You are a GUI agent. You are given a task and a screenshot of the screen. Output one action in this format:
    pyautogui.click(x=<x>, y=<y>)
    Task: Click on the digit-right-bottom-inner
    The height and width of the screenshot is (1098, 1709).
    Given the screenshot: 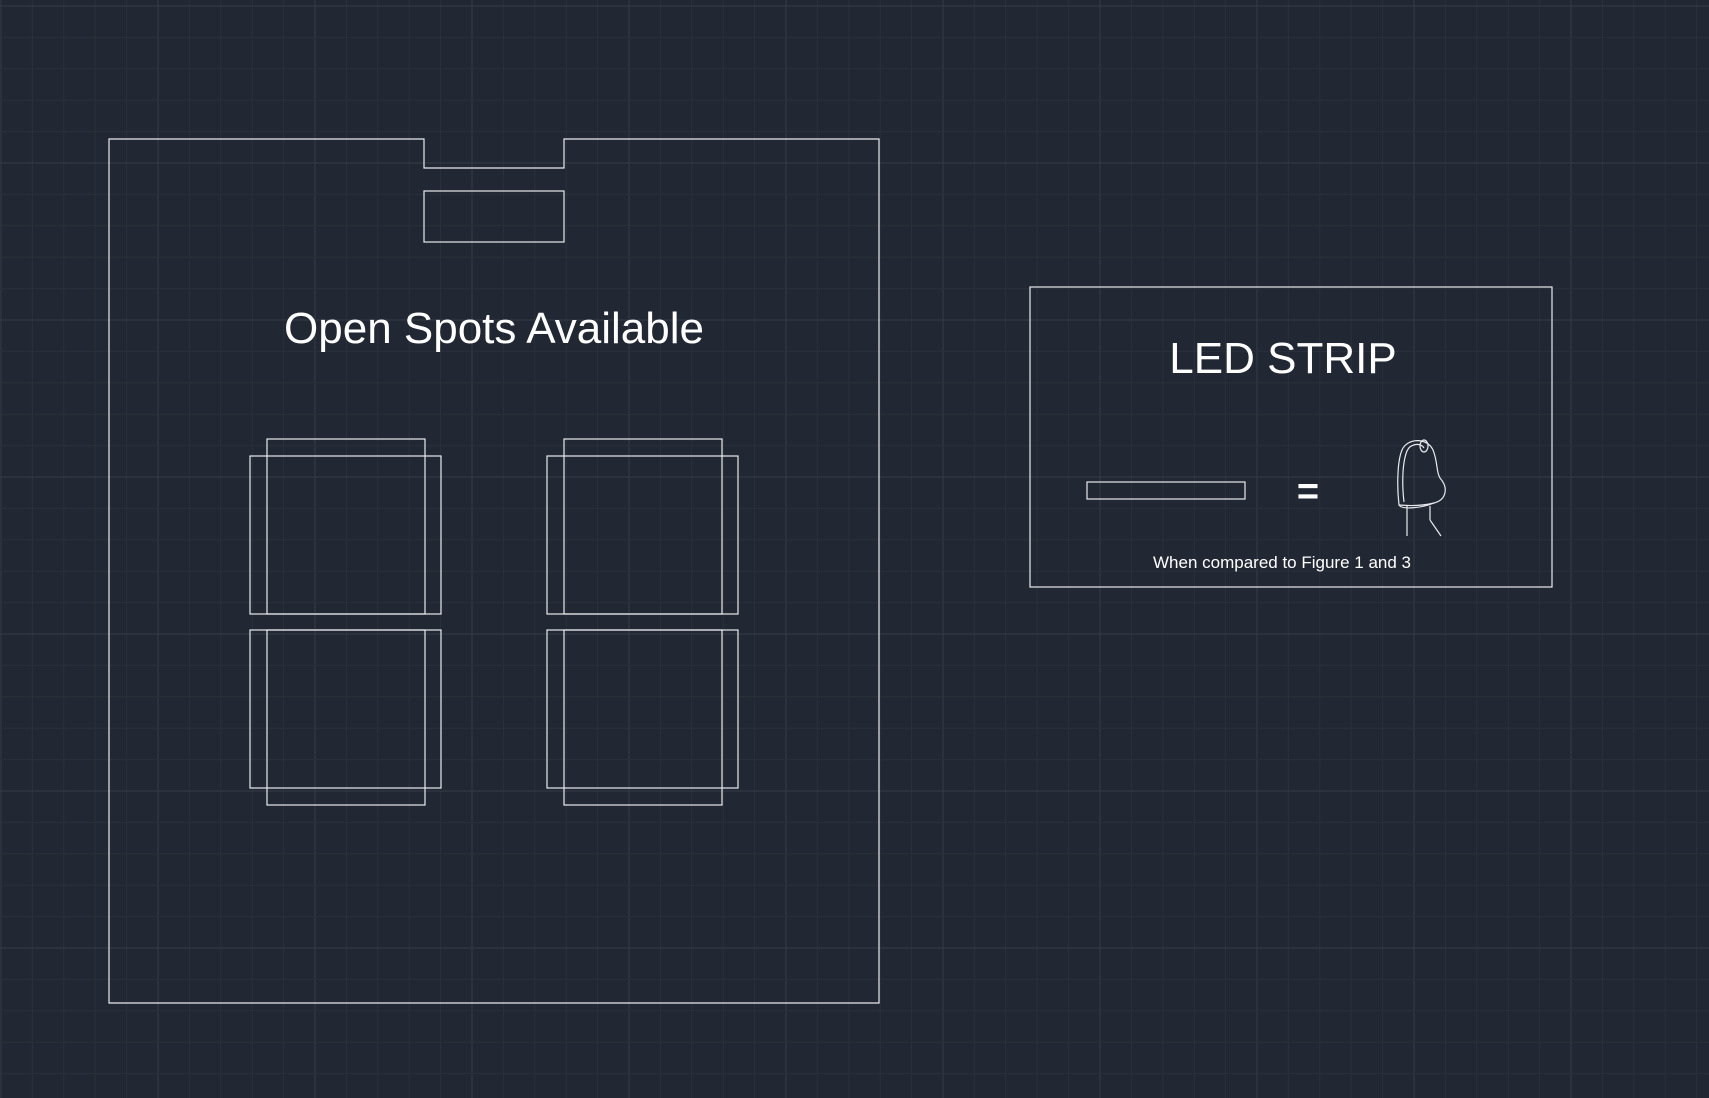 What is the action you would take?
    pyautogui.click(x=643, y=717)
    